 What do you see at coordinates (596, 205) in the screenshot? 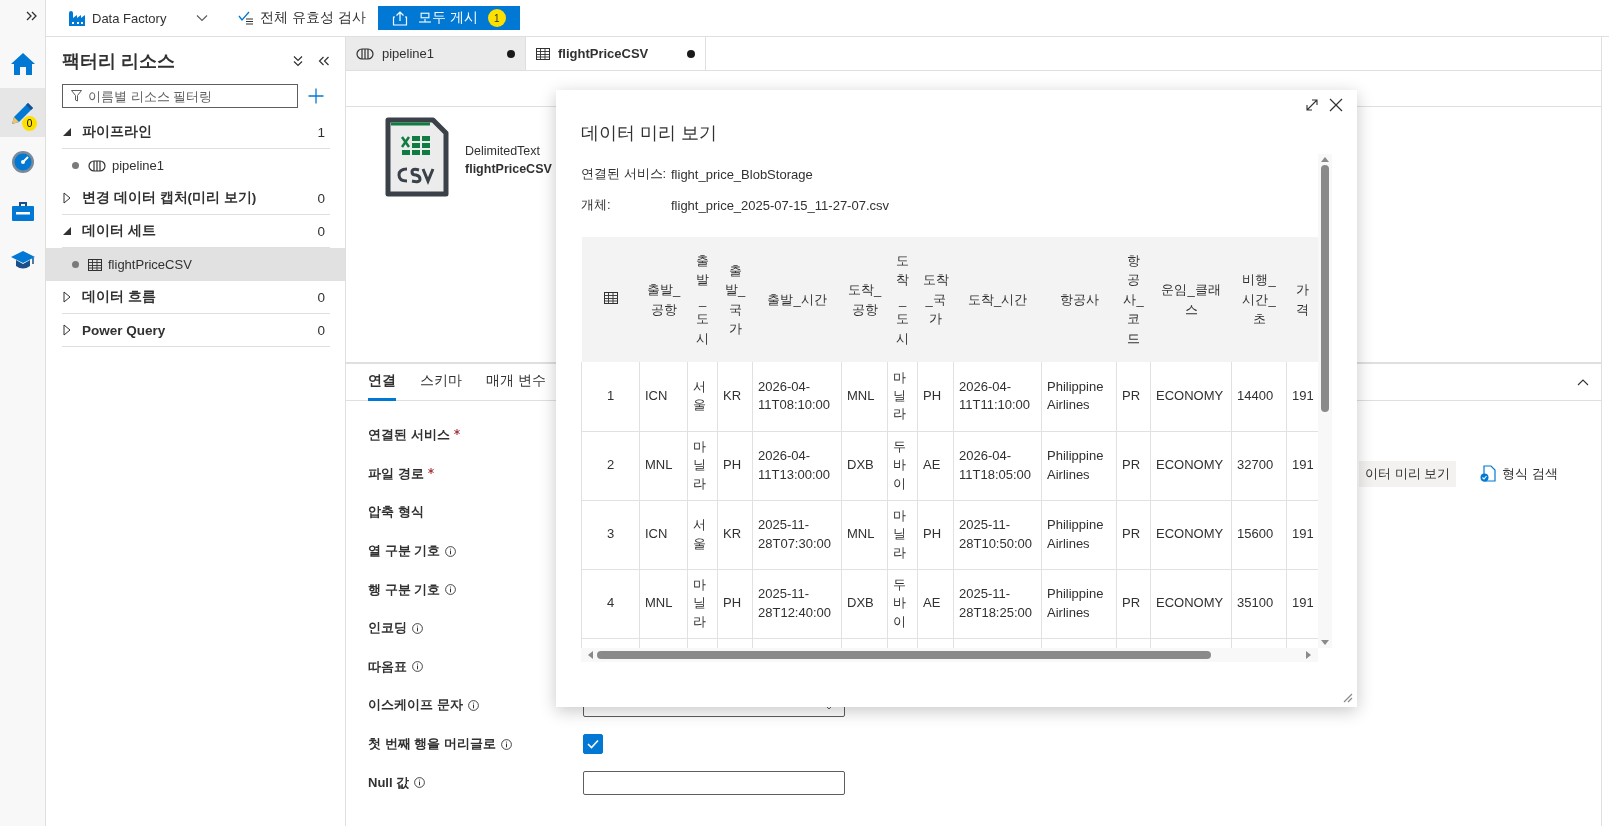
I see `detail-label: 개체:` at bounding box center [596, 205].